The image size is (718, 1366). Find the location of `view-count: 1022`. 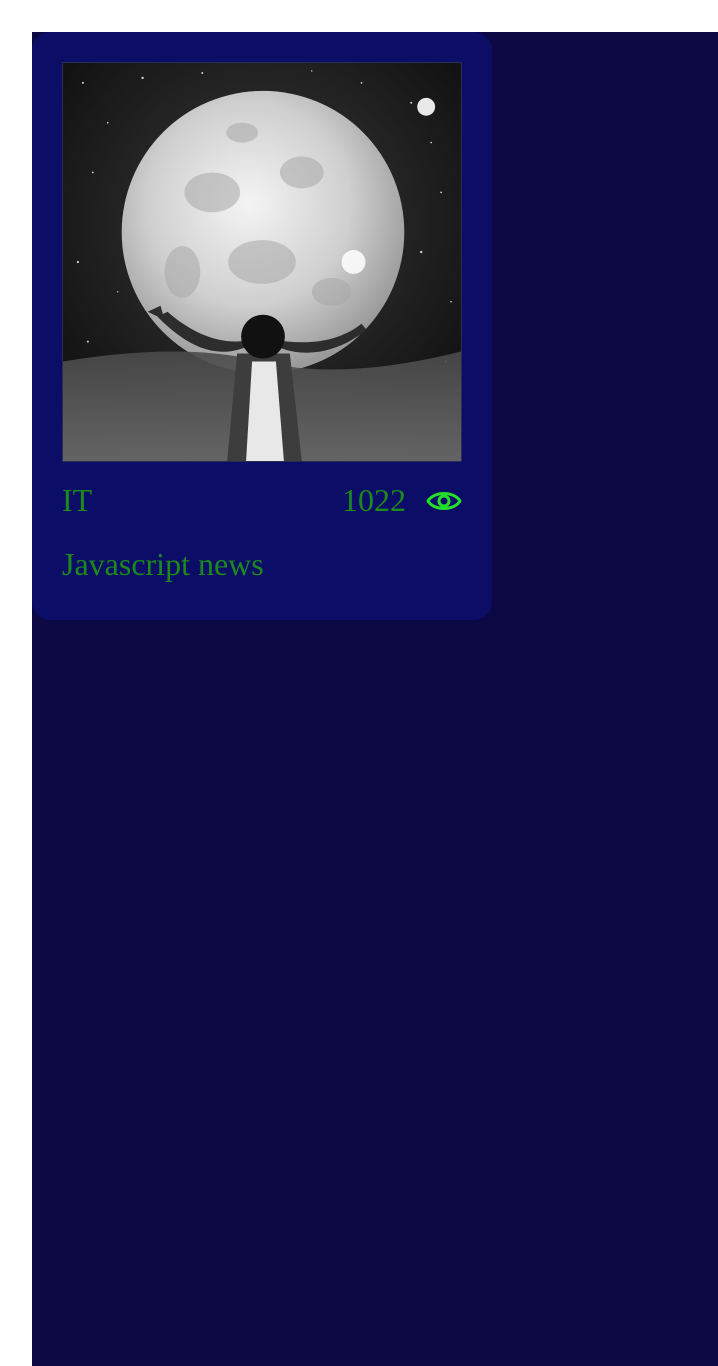

view-count: 1022 is located at coordinates (374, 500).